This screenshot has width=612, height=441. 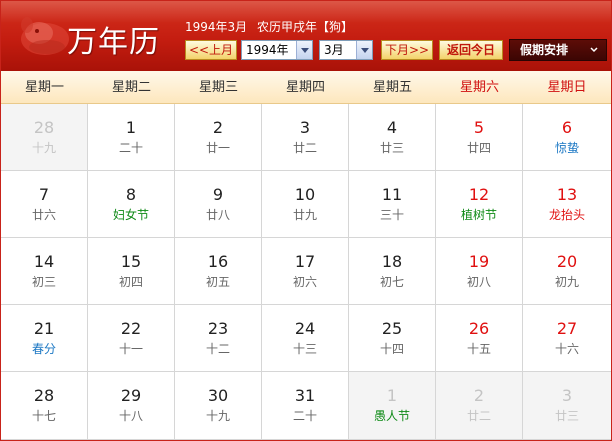 I want to click on day-cell: 10 廿九, so click(x=305, y=204).